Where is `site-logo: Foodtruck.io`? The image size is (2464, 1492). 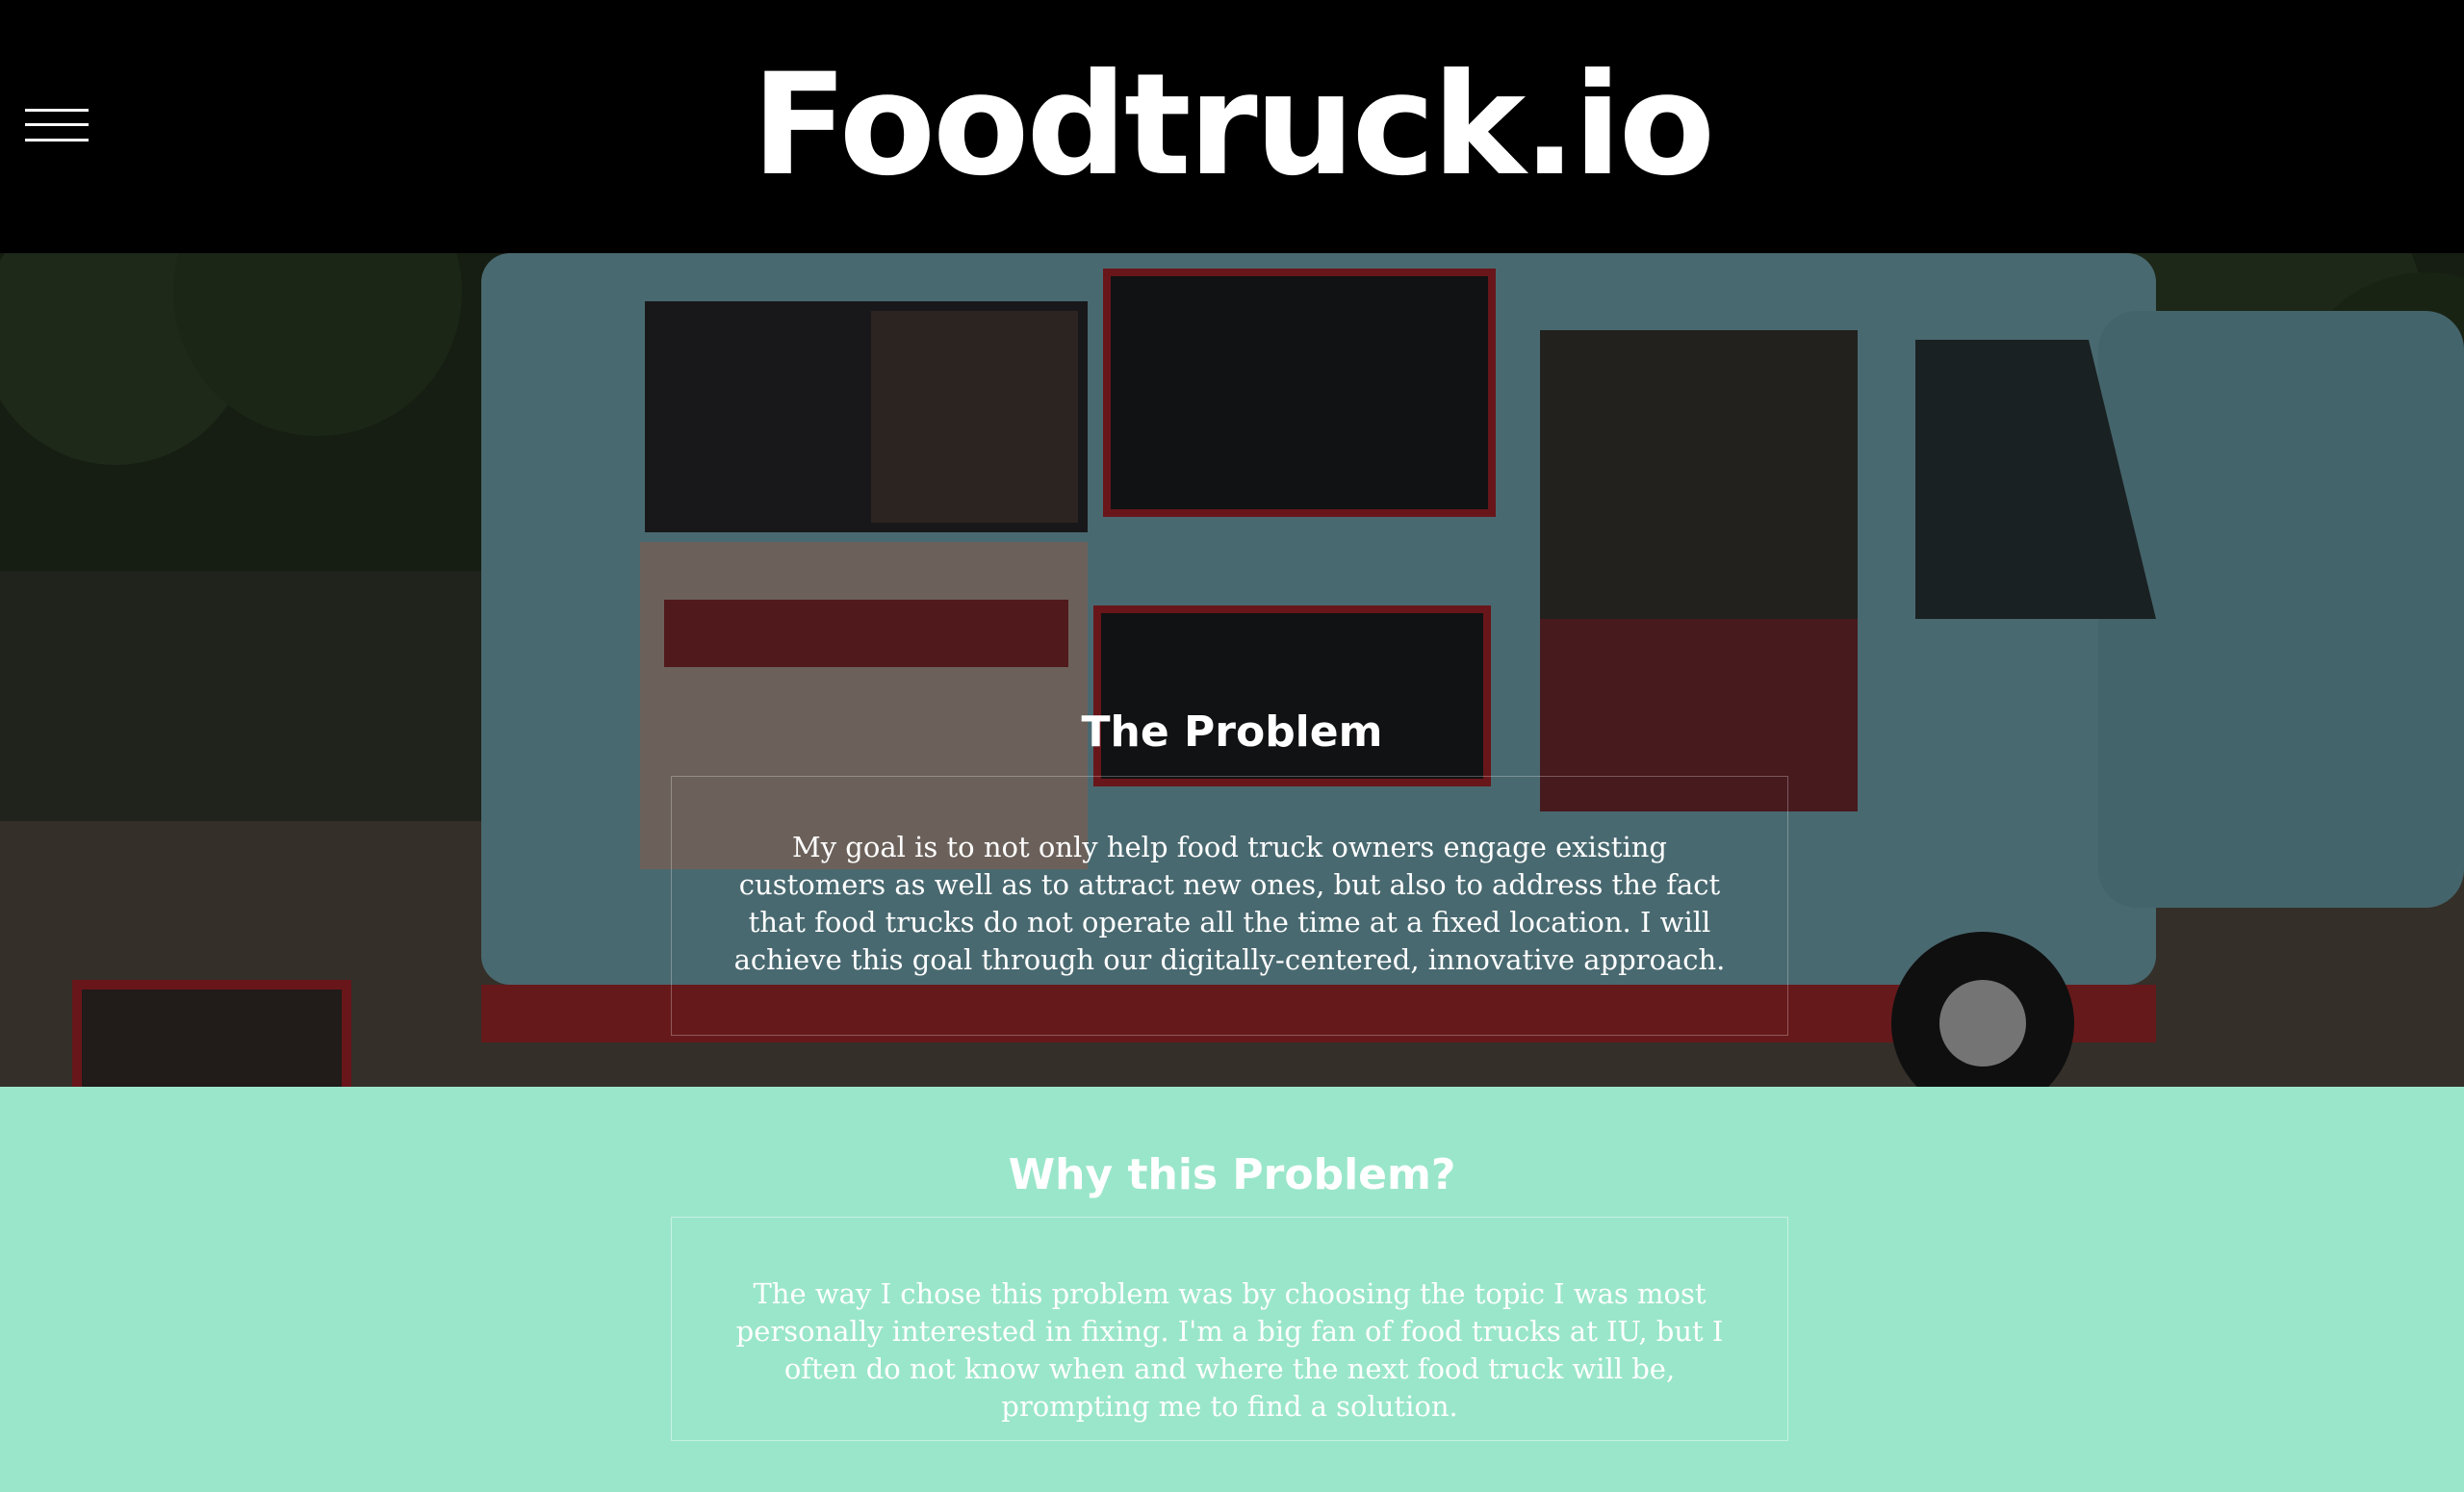 site-logo: Foodtruck.io is located at coordinates (1232, 125).